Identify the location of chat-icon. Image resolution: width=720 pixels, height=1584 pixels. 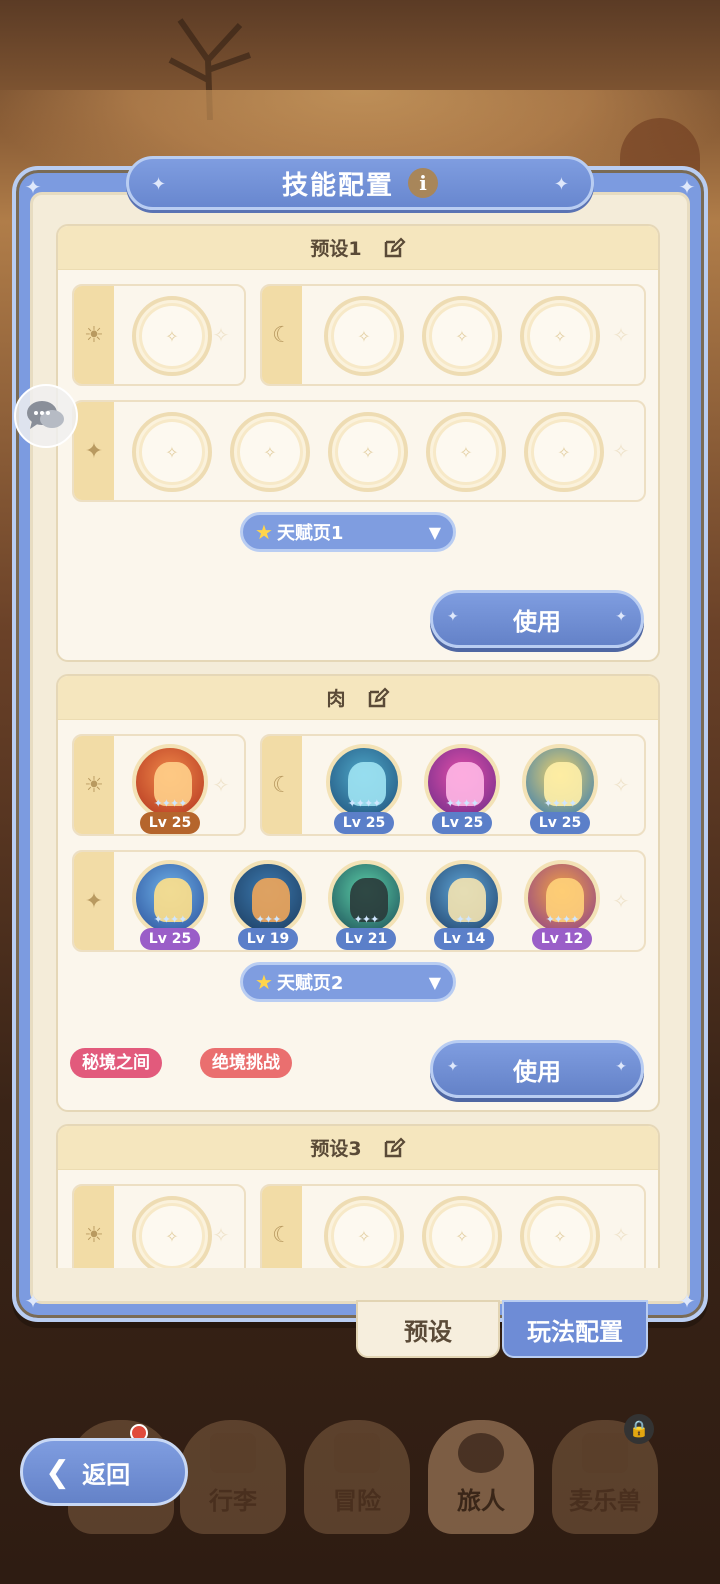
(45, 415).